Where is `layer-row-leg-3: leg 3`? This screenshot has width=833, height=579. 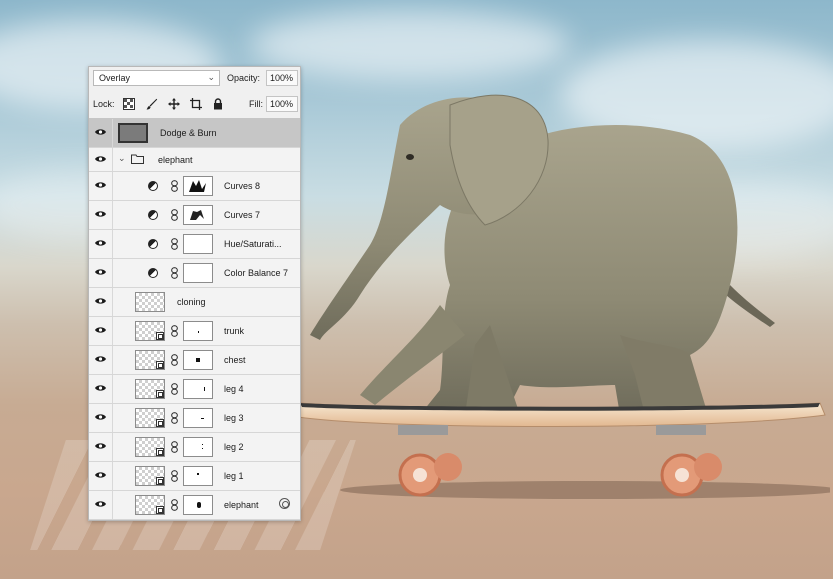
layer-row-leg-3: leg 3 is located at coordinates (194, 418).